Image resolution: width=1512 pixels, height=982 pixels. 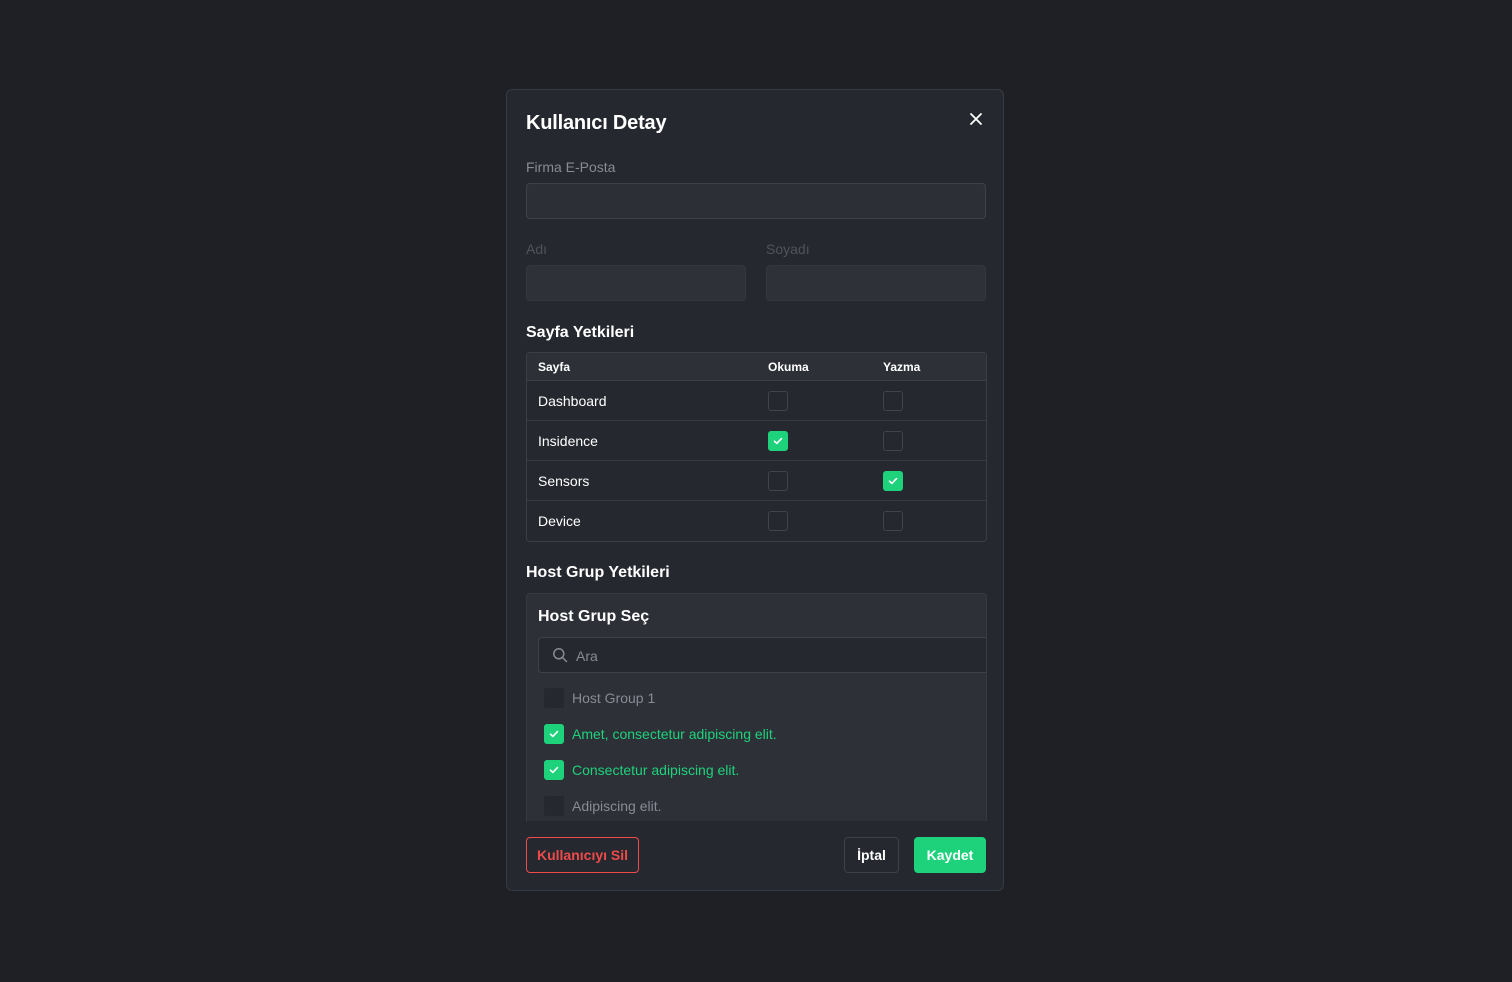 What do you see at coordinates (950, 855) in the screenshot?
I see `save-button: Kaydet` at bounding box center [950, 855].